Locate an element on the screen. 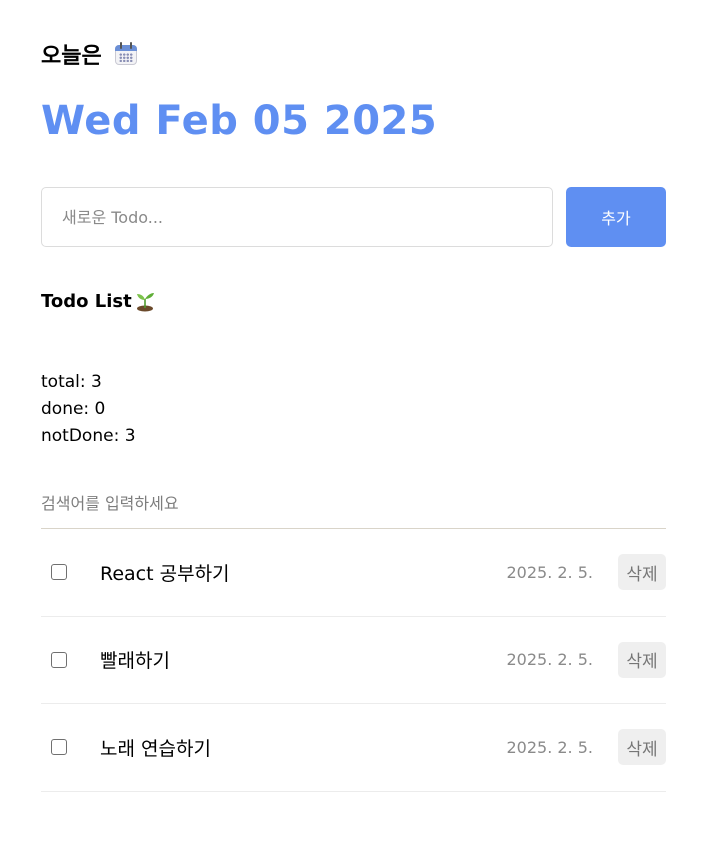 Image resolution: width=706 pixels, height=848 pixels. todo-editor: 추가 is located at coordinates (353, 217).